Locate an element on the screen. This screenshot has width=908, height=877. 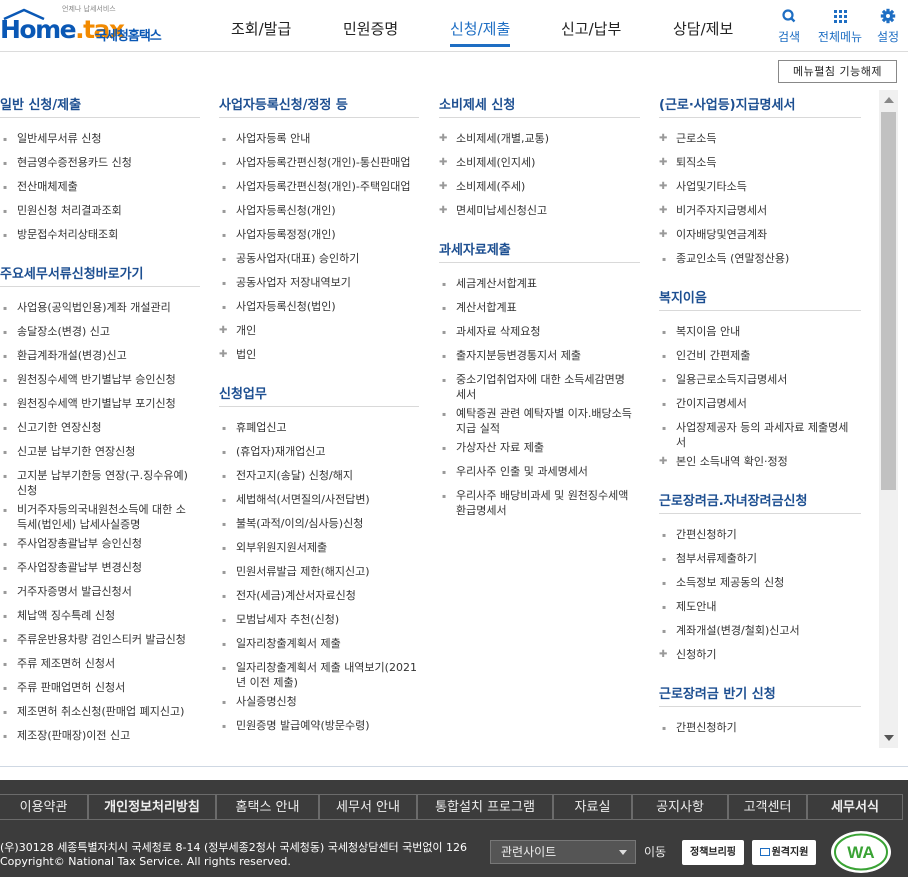
active-nav-underline is located at coordinates (480, 45).